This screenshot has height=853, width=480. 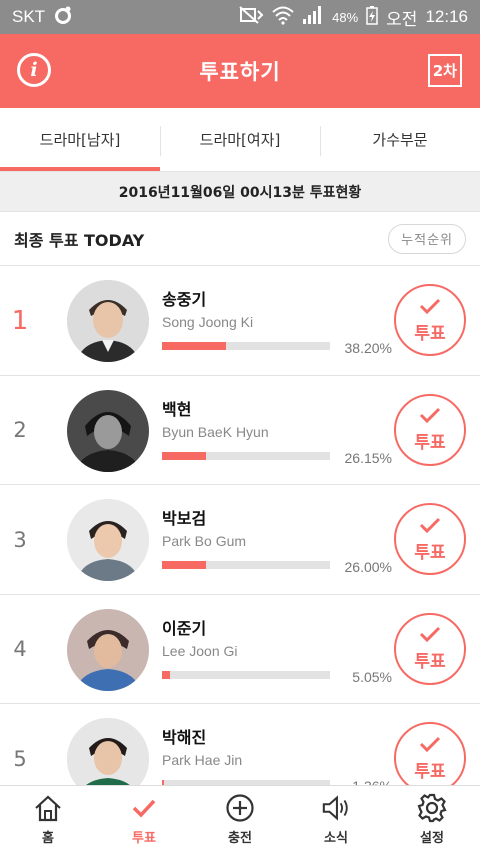 What do you see at coordinates (432, 838) in the screenshot?
I see `nav-label: 설정` at bounding box center [432, 838].